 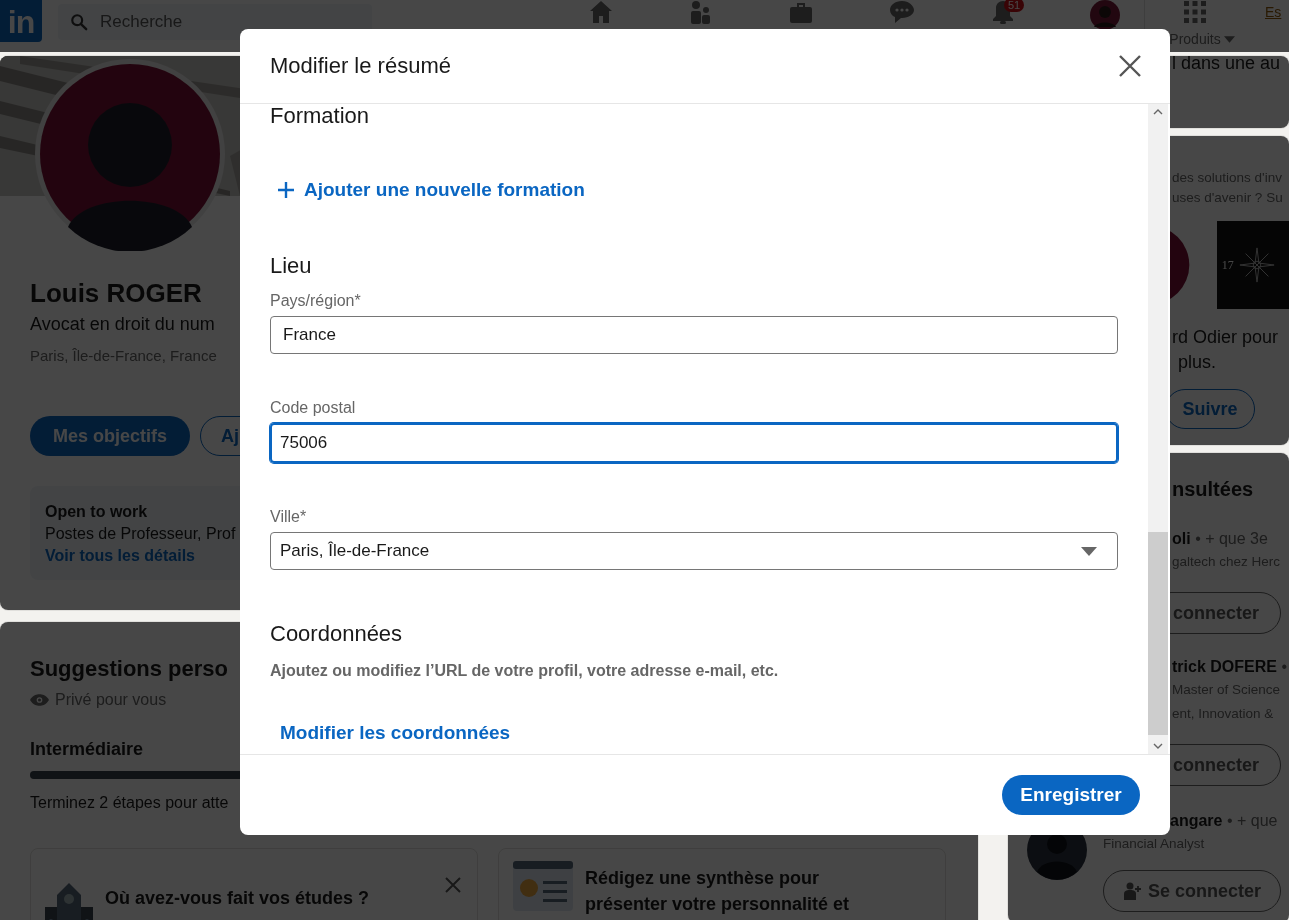 What do you see at coordinates (116, 293) in the screenshot?
I see `profile-name: Louis ROGER` at bounding box center [116, 293].